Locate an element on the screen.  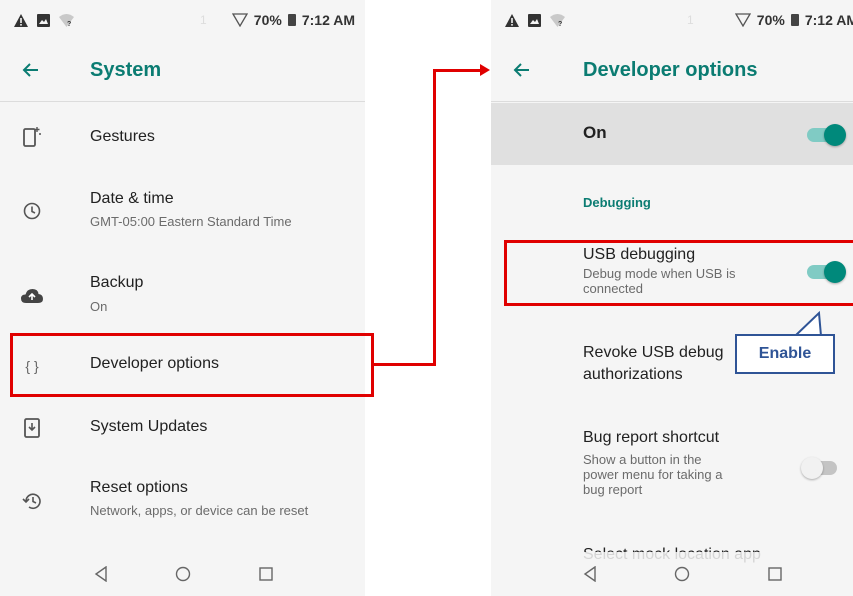
setting-summary-line: power menu for taking a is located at coordinates (653, 474).